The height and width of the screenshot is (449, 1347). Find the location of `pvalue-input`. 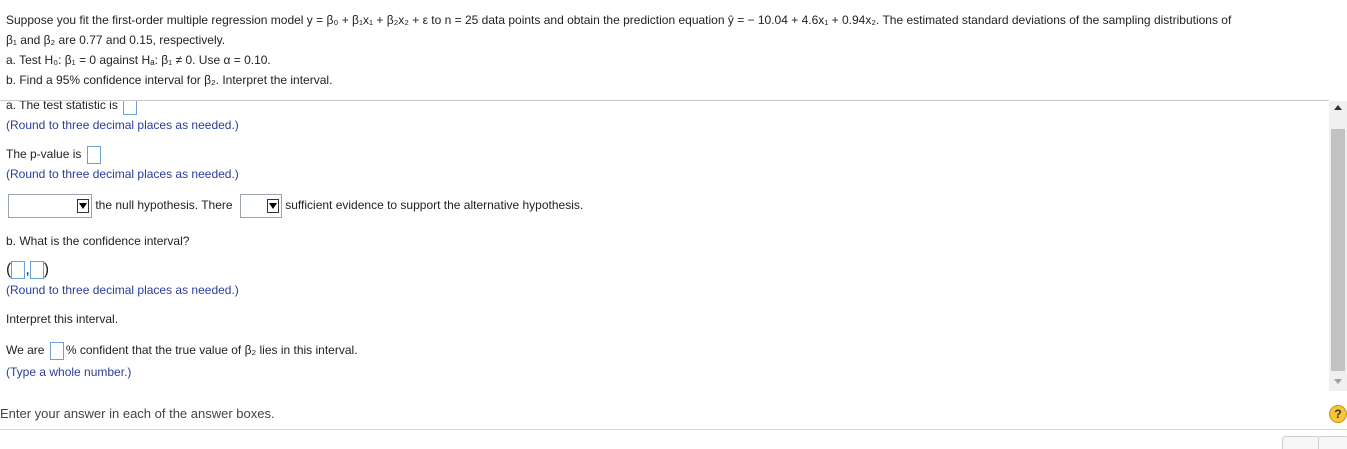

pvalue-input is located at coordinates (93, 155).